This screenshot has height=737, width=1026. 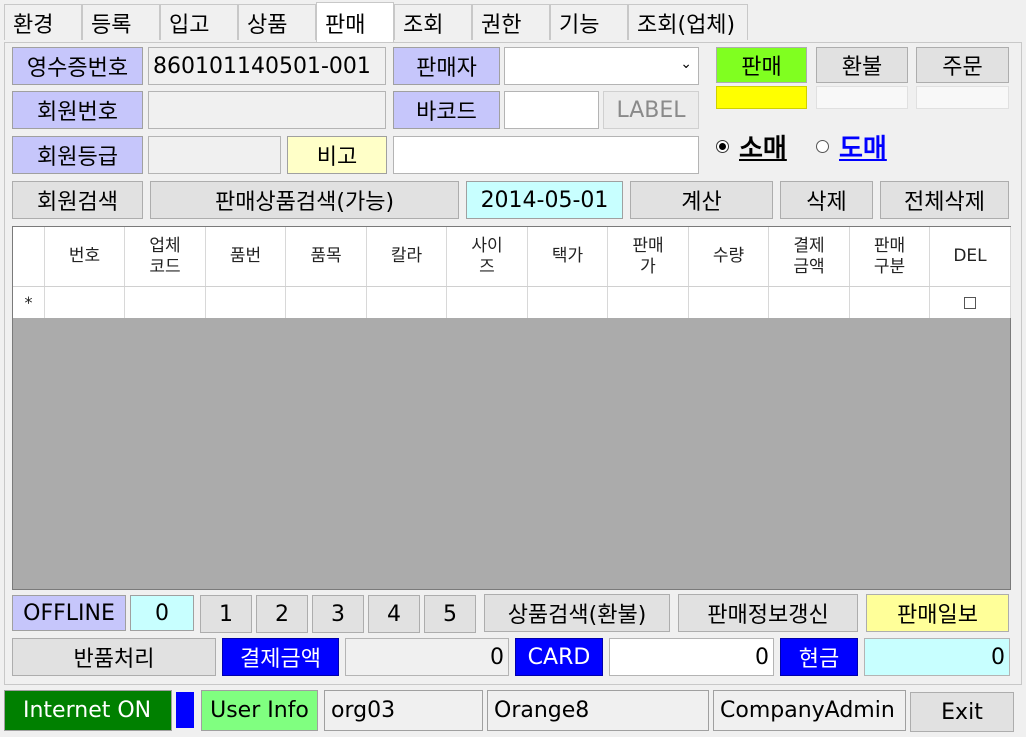 What do you see at coordinates (355, 22) in the screenshot?
I see `tab-sales: 판매` at bounding box center [355, 22].